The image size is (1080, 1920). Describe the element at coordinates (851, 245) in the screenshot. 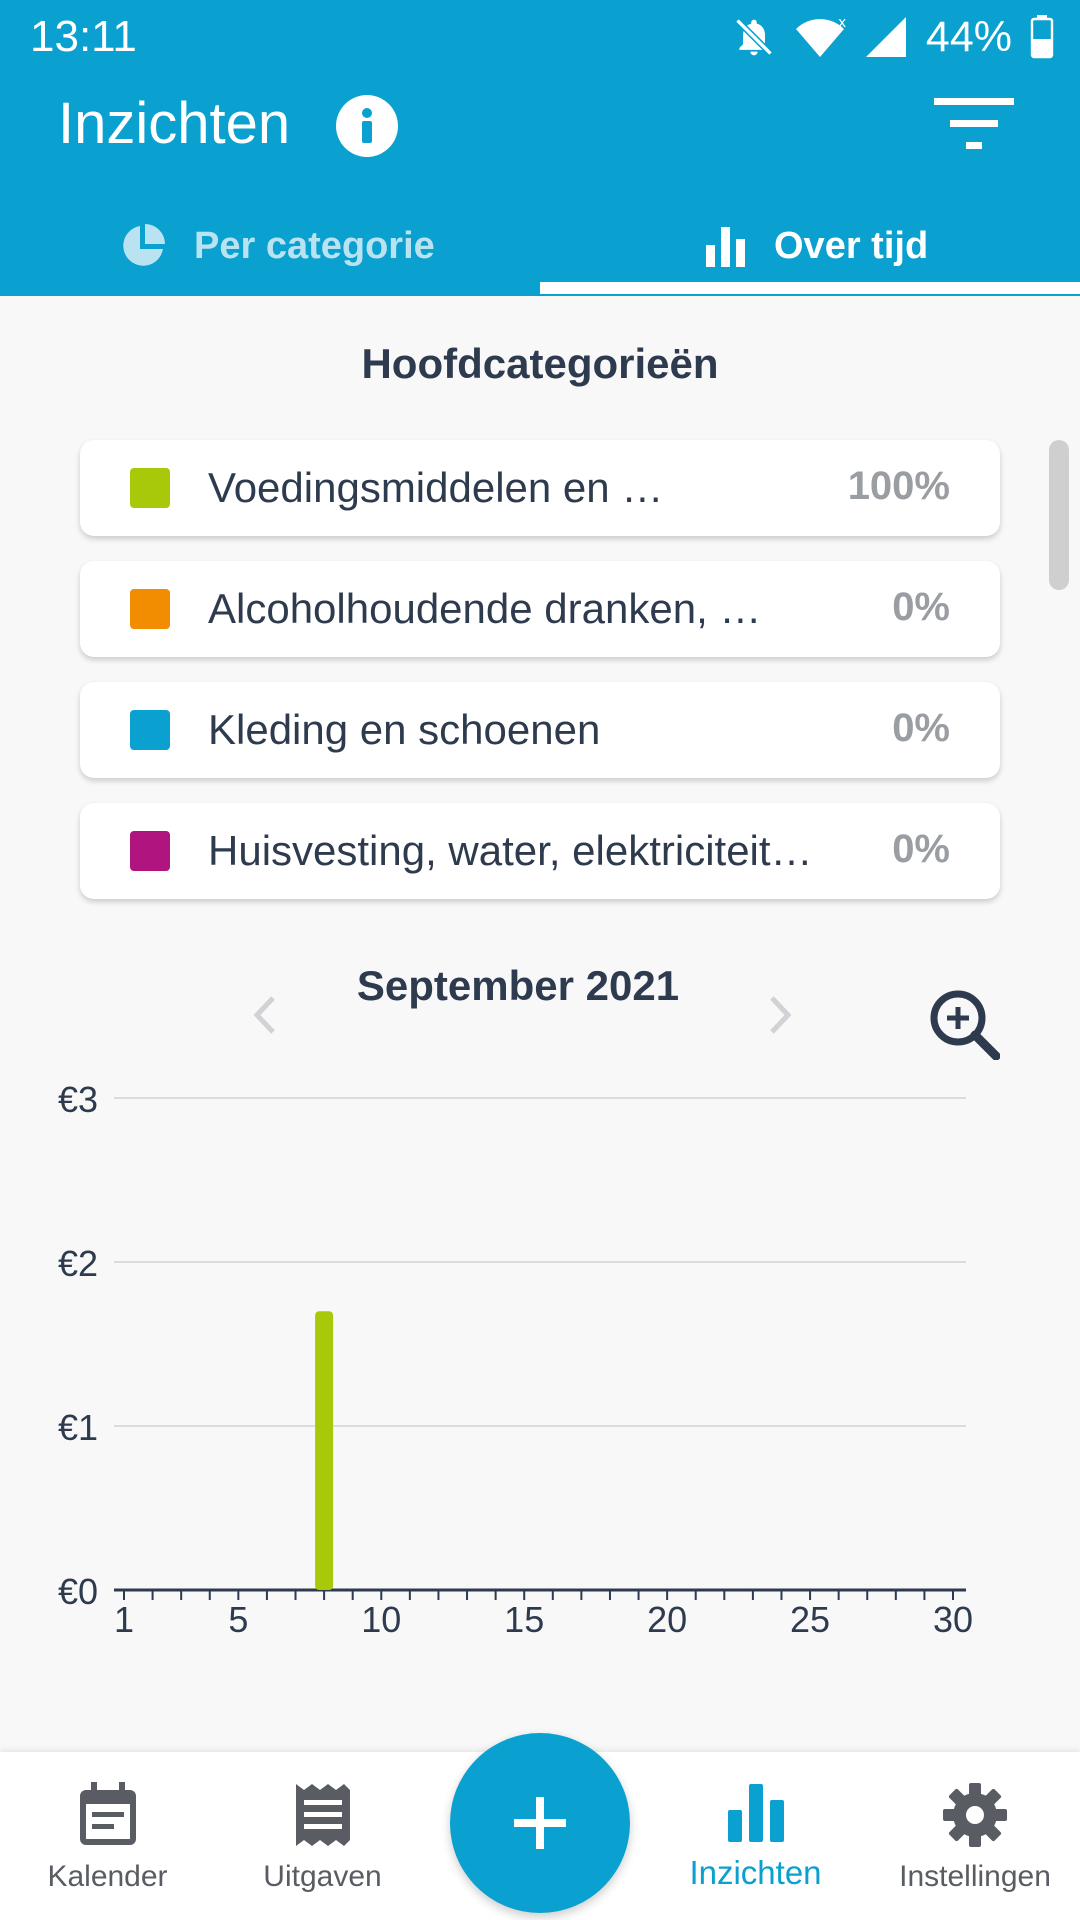

I see `tab-over-tijd-label: Over tijd` at that location.